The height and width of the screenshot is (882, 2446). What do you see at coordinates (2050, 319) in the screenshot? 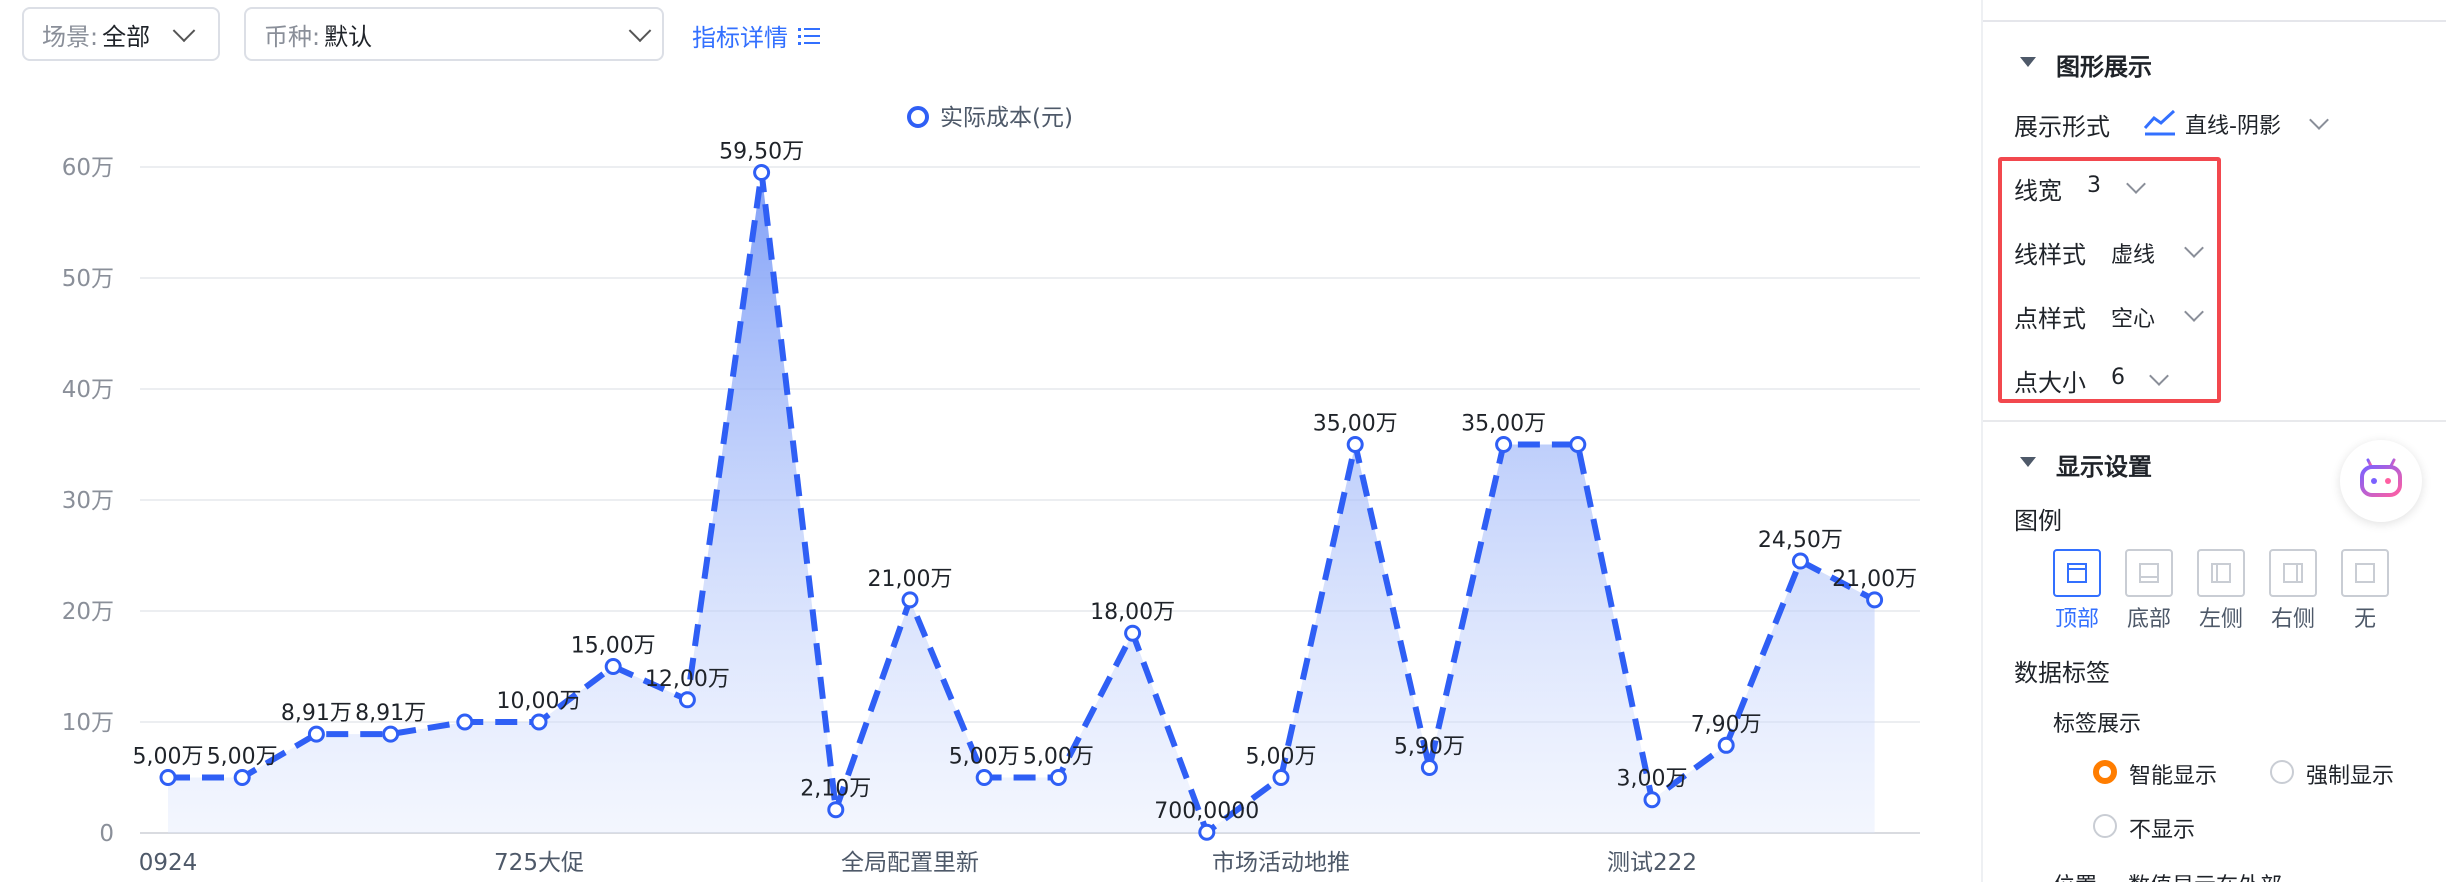
I see `point-style-label: 点样式` at bounding box center [2050, 319].